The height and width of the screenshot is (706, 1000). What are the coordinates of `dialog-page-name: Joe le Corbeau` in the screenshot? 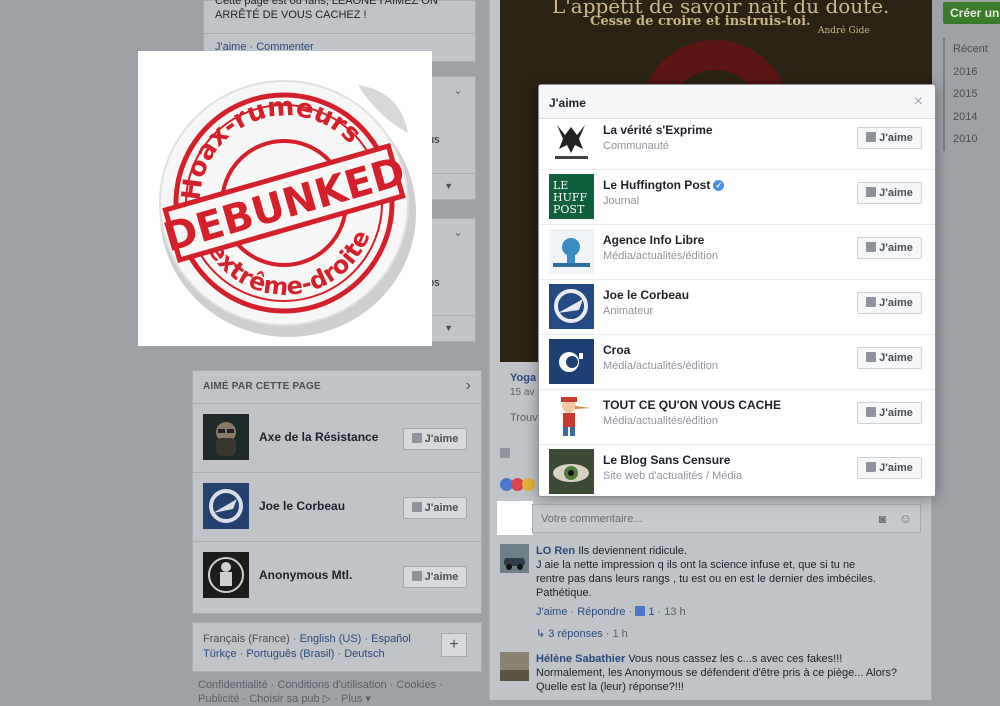 It's located at (646, 295).